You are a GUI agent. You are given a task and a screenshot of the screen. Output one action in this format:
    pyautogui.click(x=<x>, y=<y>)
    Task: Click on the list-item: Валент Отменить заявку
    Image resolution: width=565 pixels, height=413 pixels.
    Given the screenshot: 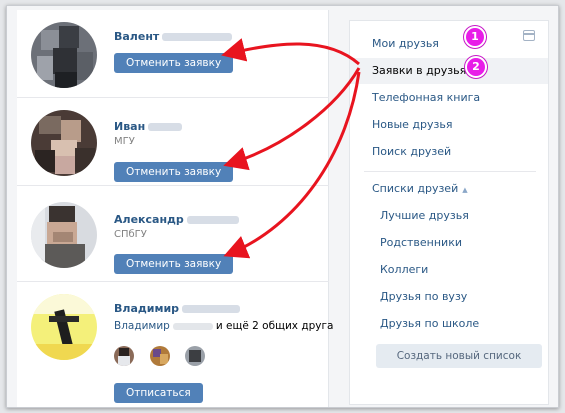 What is the action you would take?
    pyautogui.click(x=173, y=54)
    